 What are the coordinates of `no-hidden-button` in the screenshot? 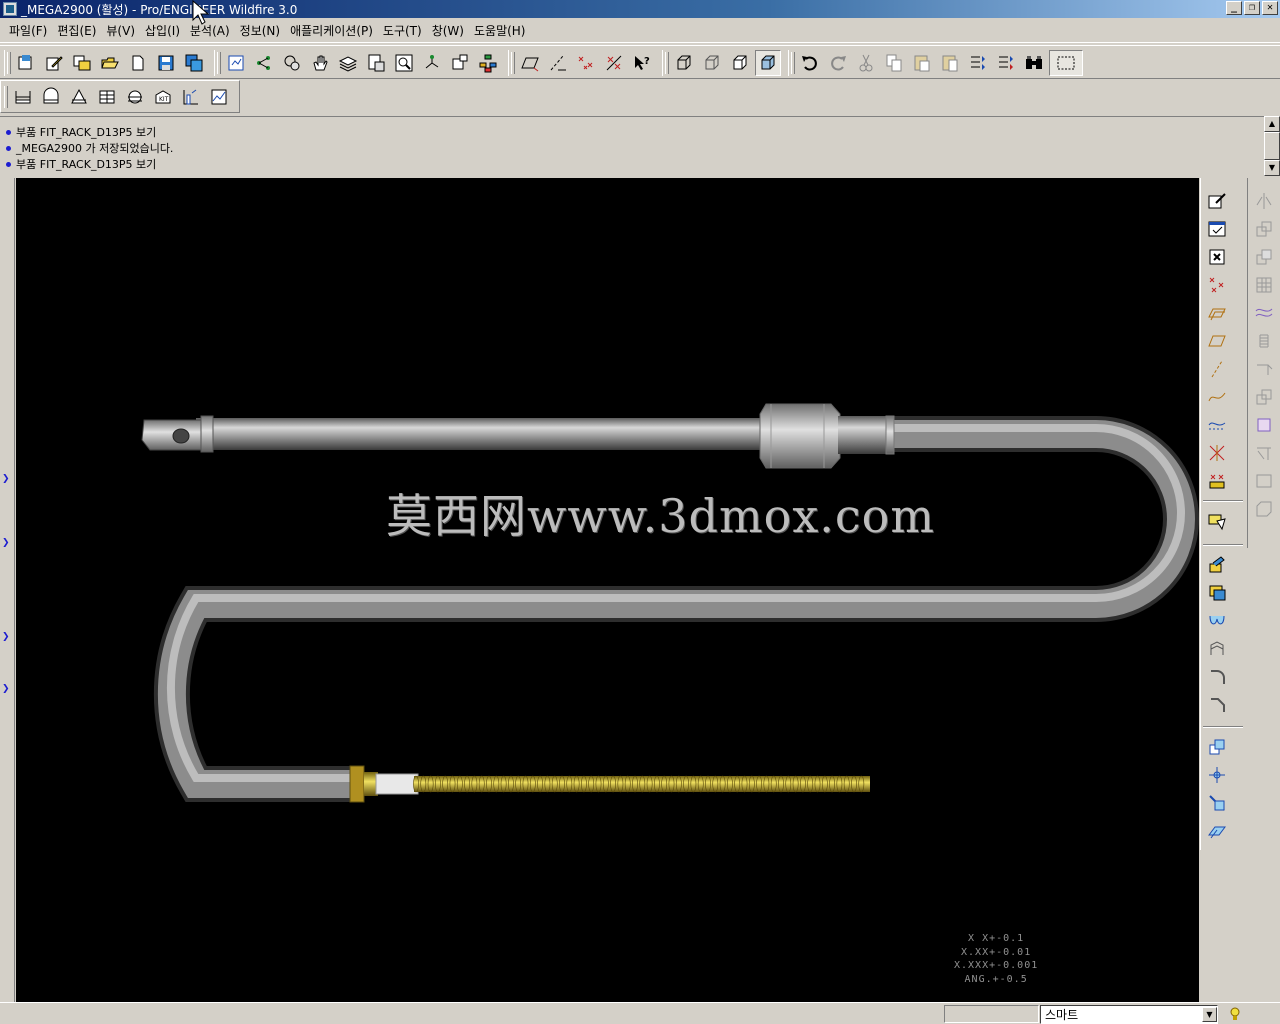 It's located at (740, 63).